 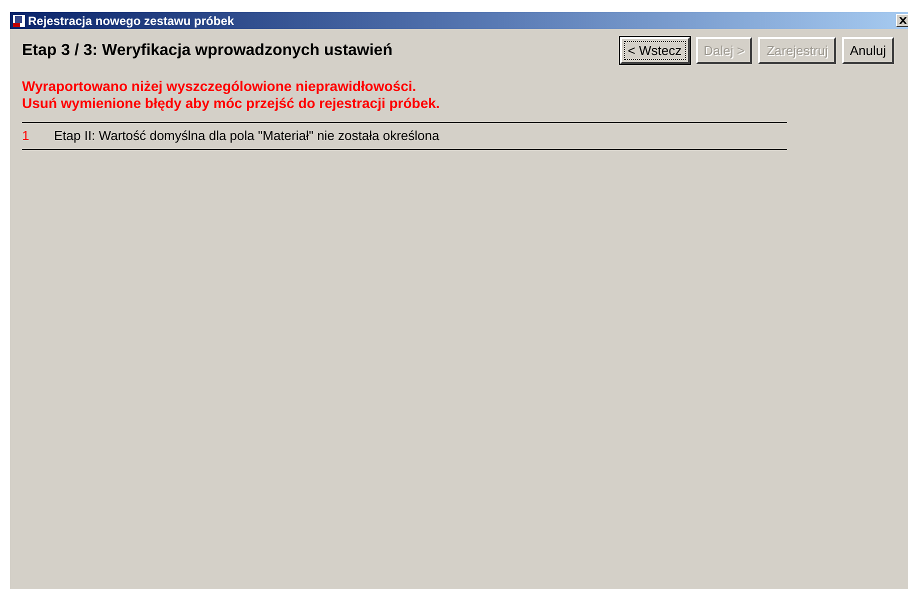 What do you see at coordinates (19, 21) in the screenshot?
I see `app-icon` at bounding box center [19, 21].